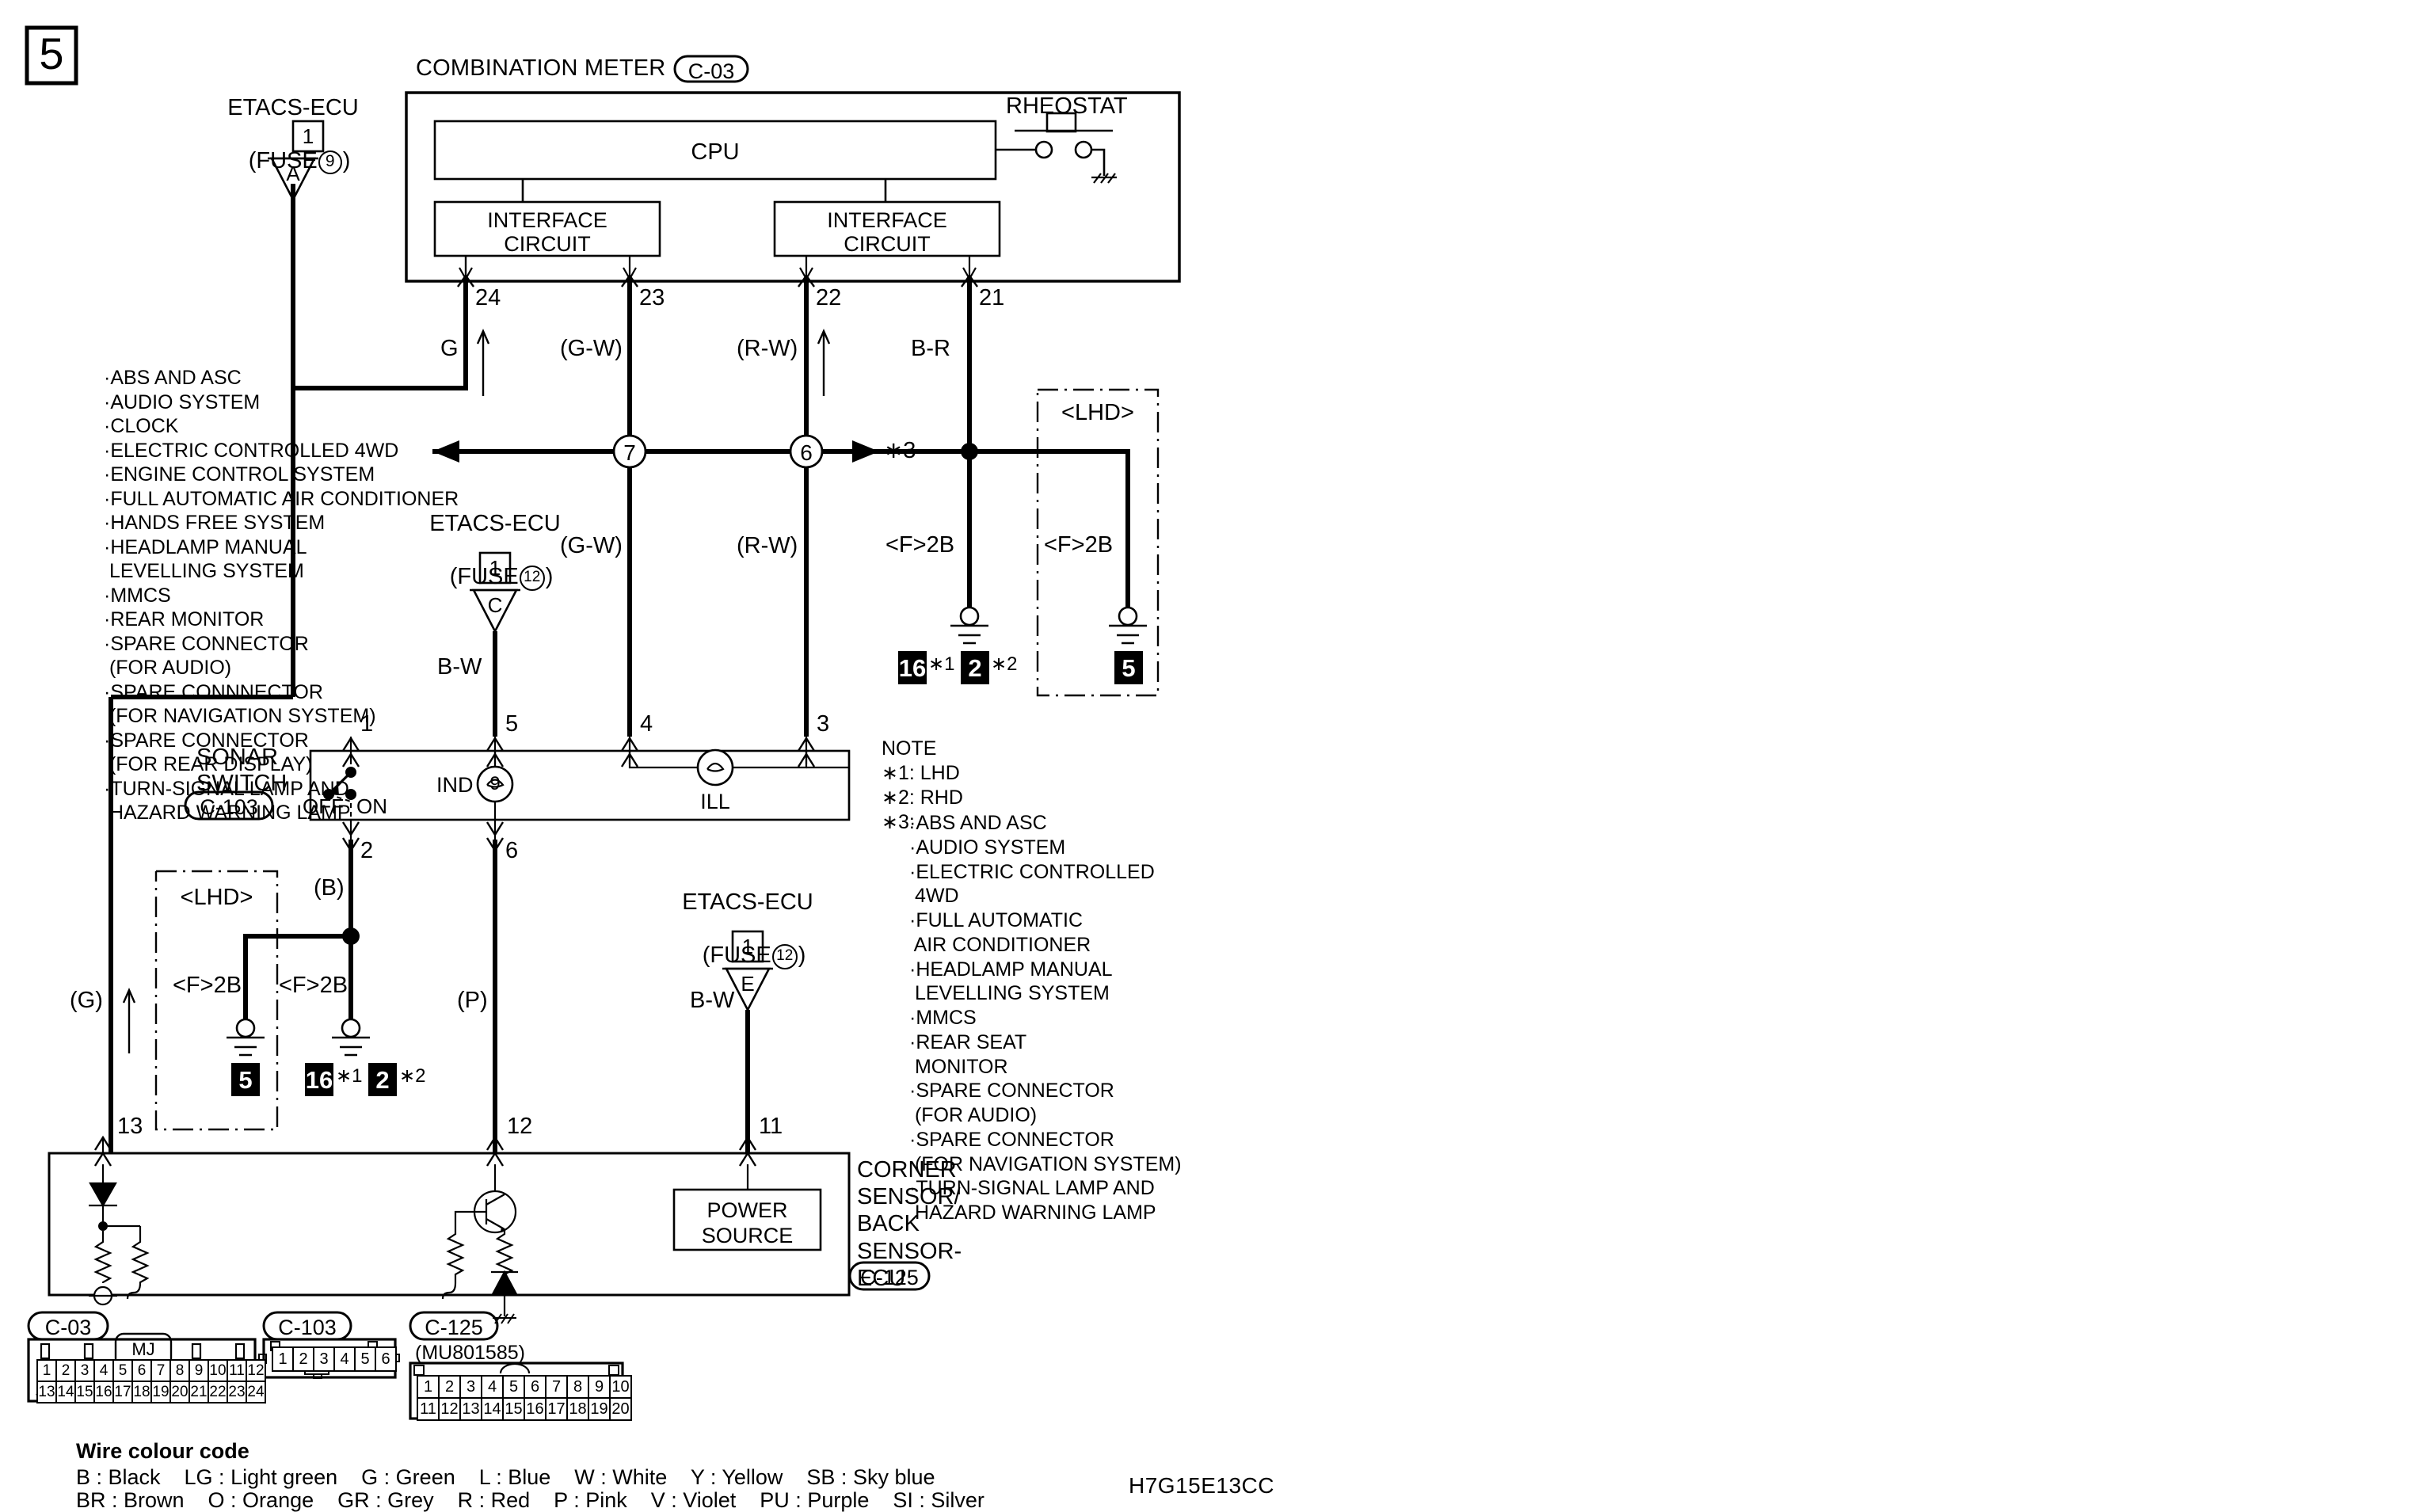 Image resolution: width=2426 pixels, height=1512 pixels. I want to click on interface-circuit-right-label: INTERFACE CIRCUIT, so click(887, 232).